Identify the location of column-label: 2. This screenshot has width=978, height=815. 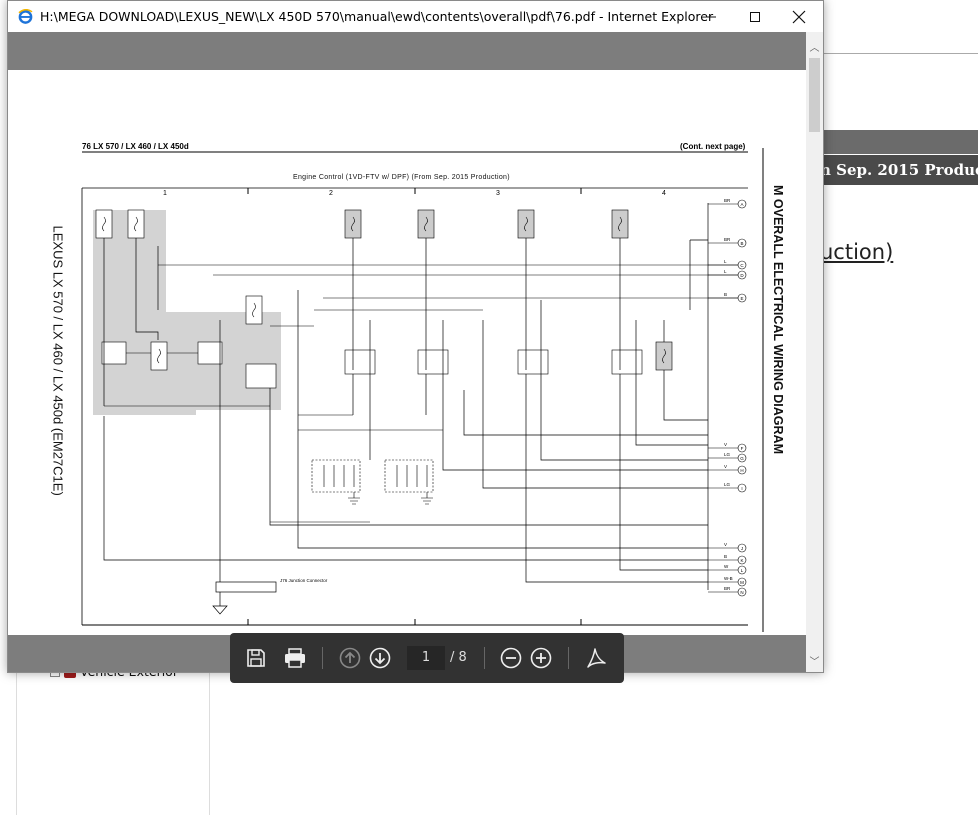
(331, 193).